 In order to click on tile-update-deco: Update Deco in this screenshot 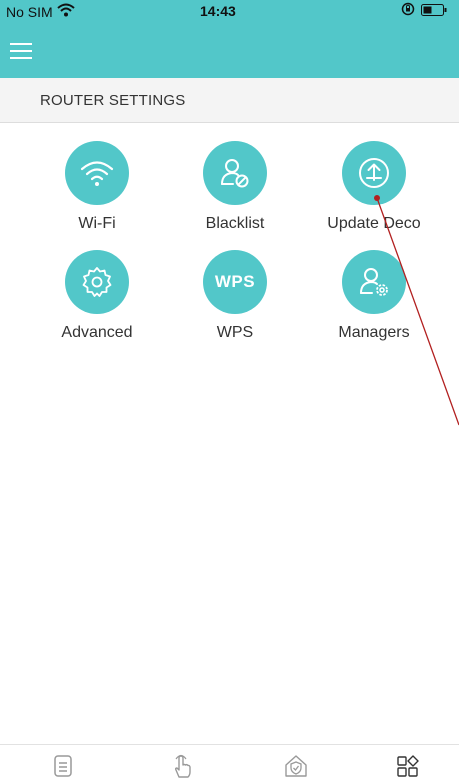, I will do `click(374, 187)`.